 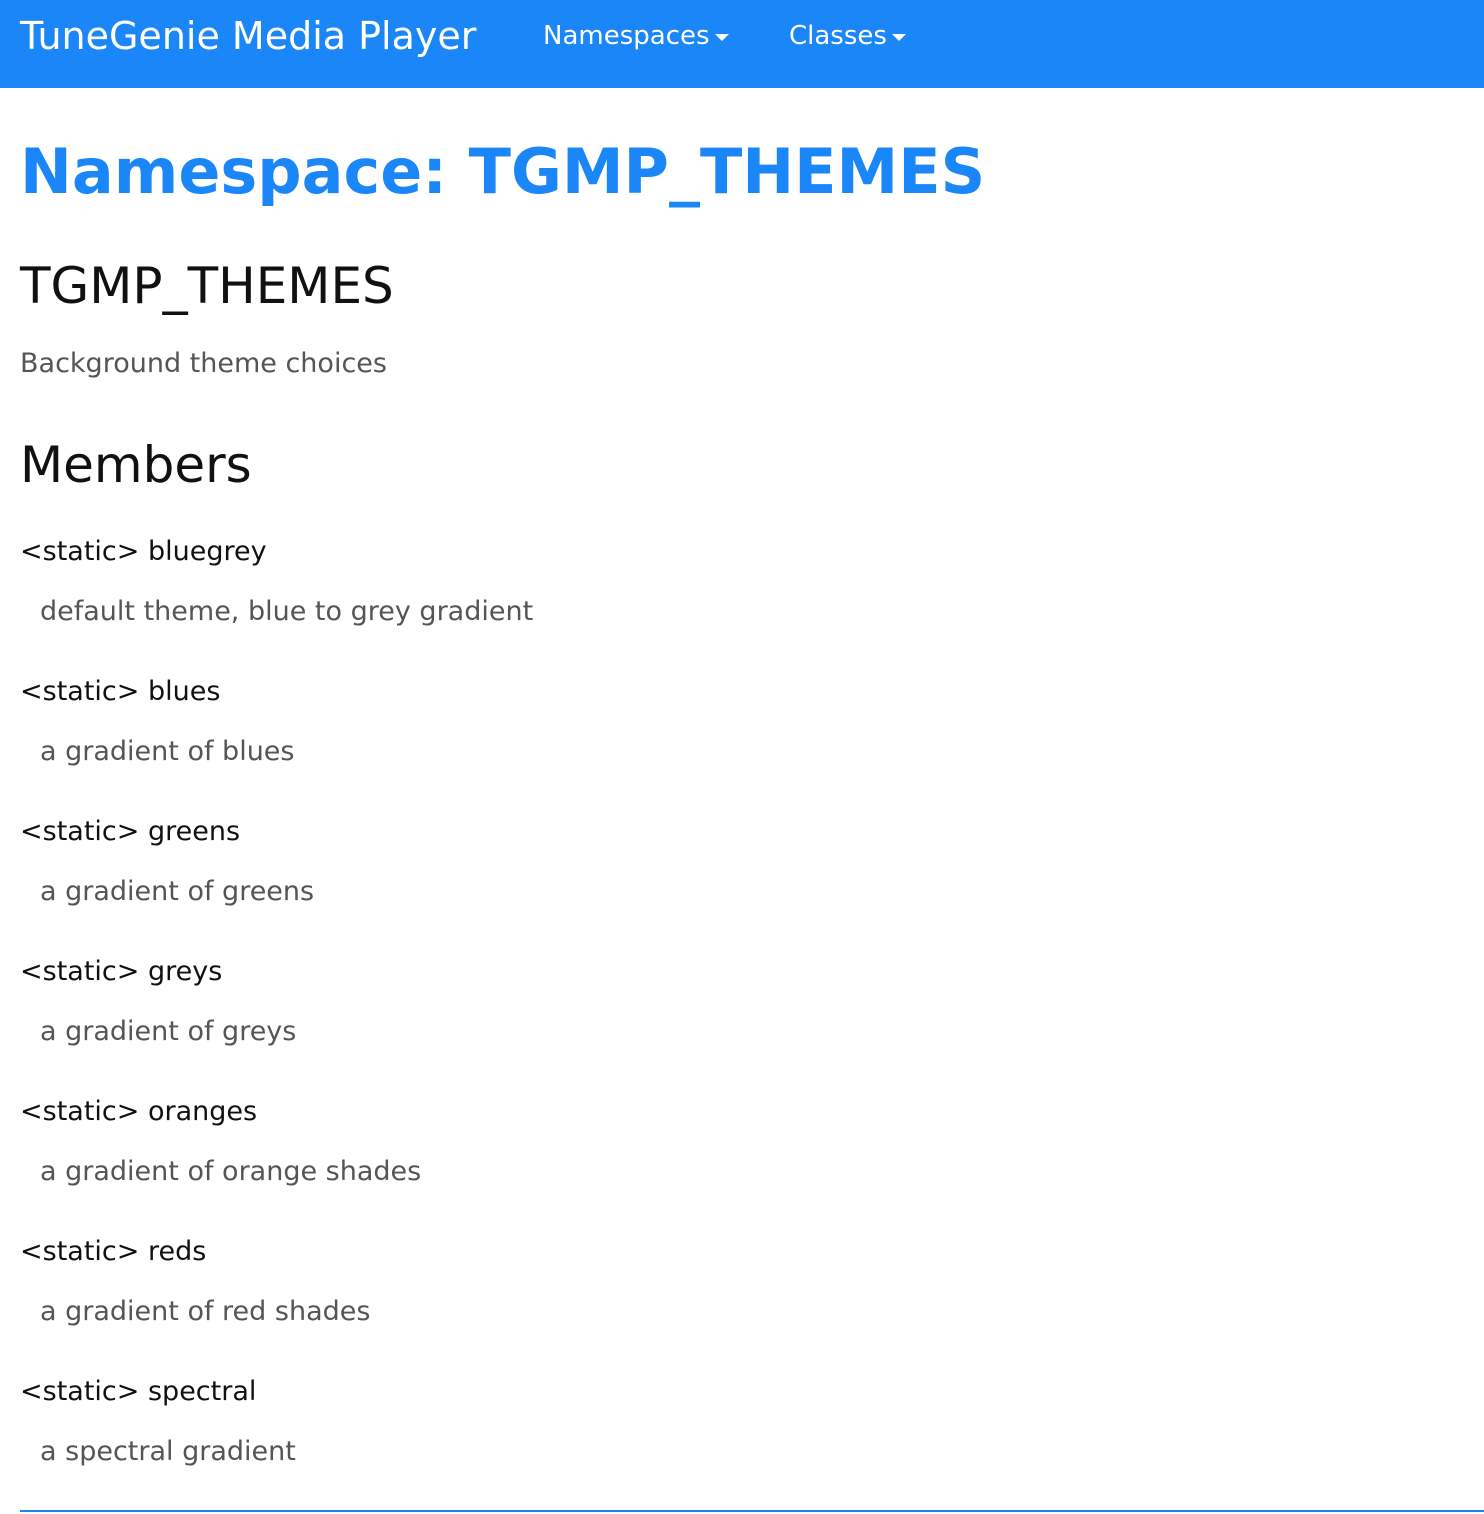 I want to click on namespaces-dropdown-label: Namespaces, so click(x=626, y=36).